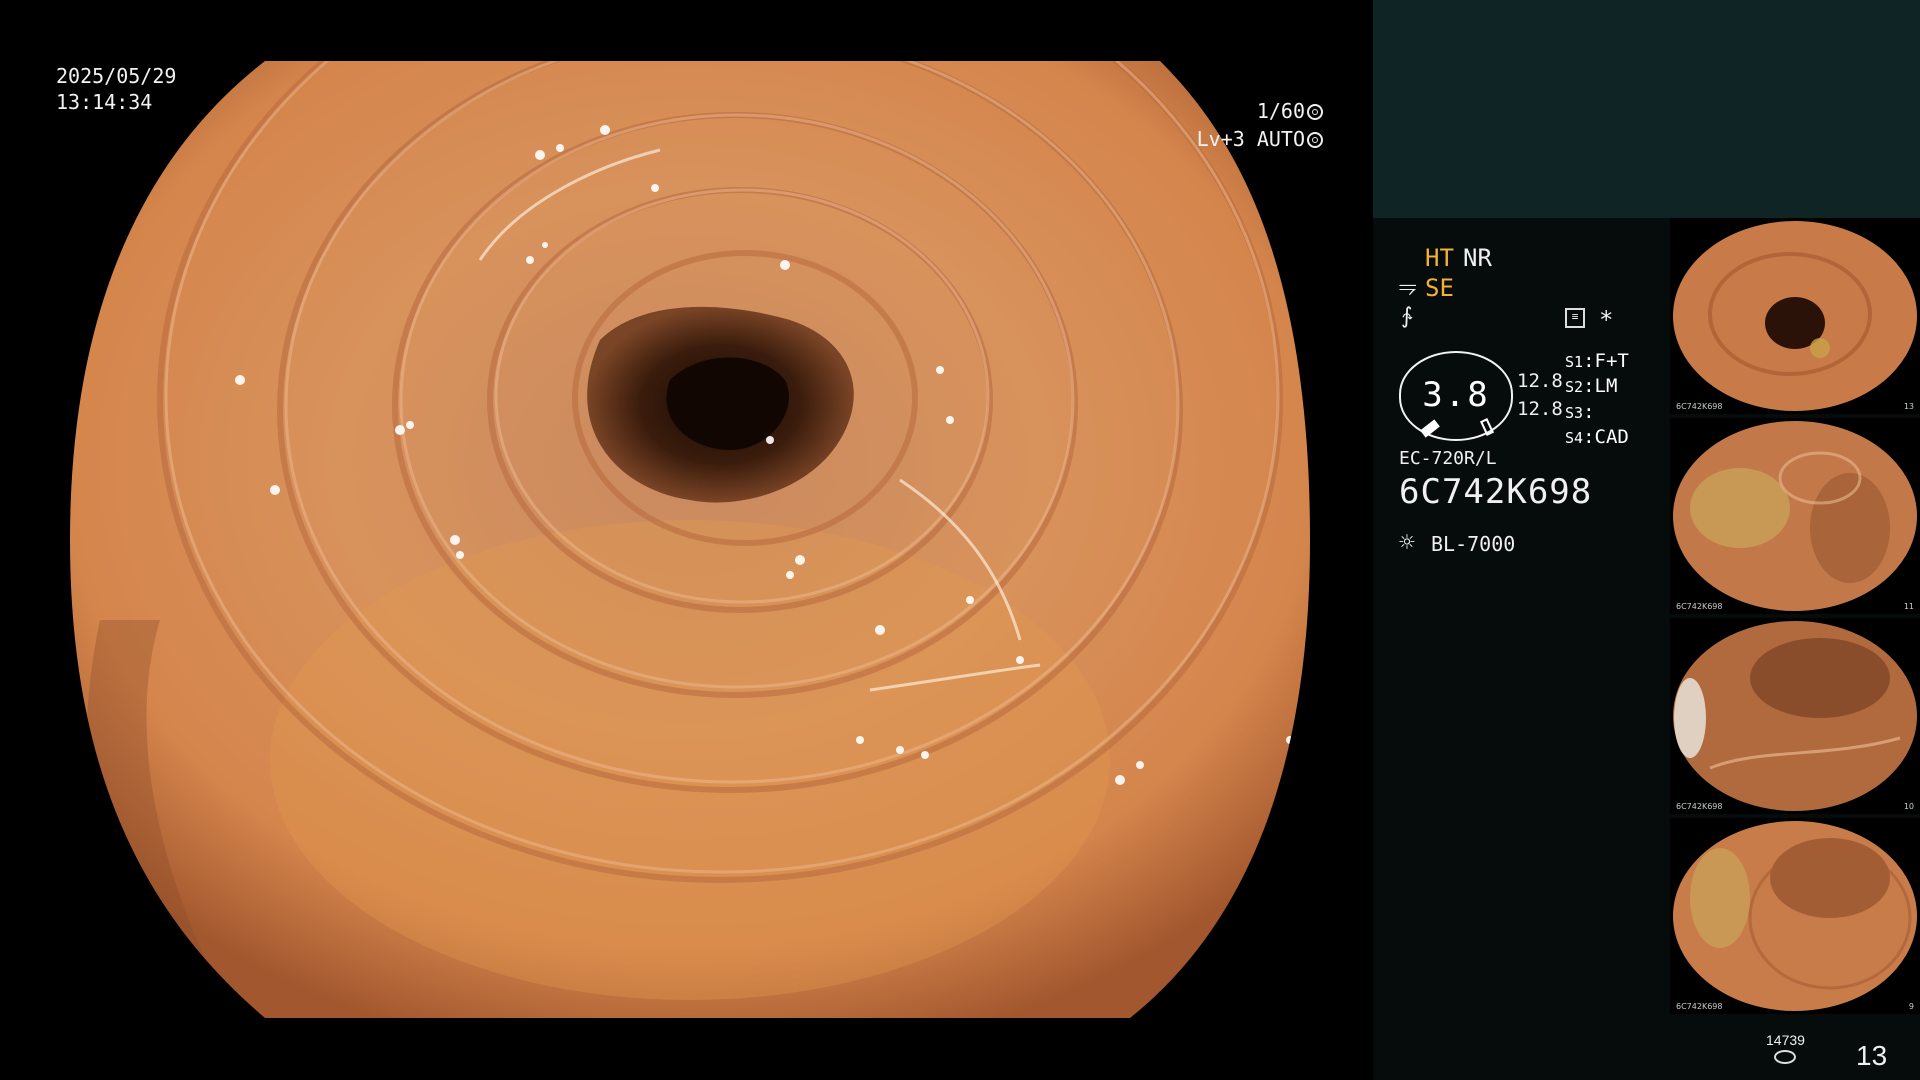  I want to click on mode-nr-label: NR, so click(1477, 258).